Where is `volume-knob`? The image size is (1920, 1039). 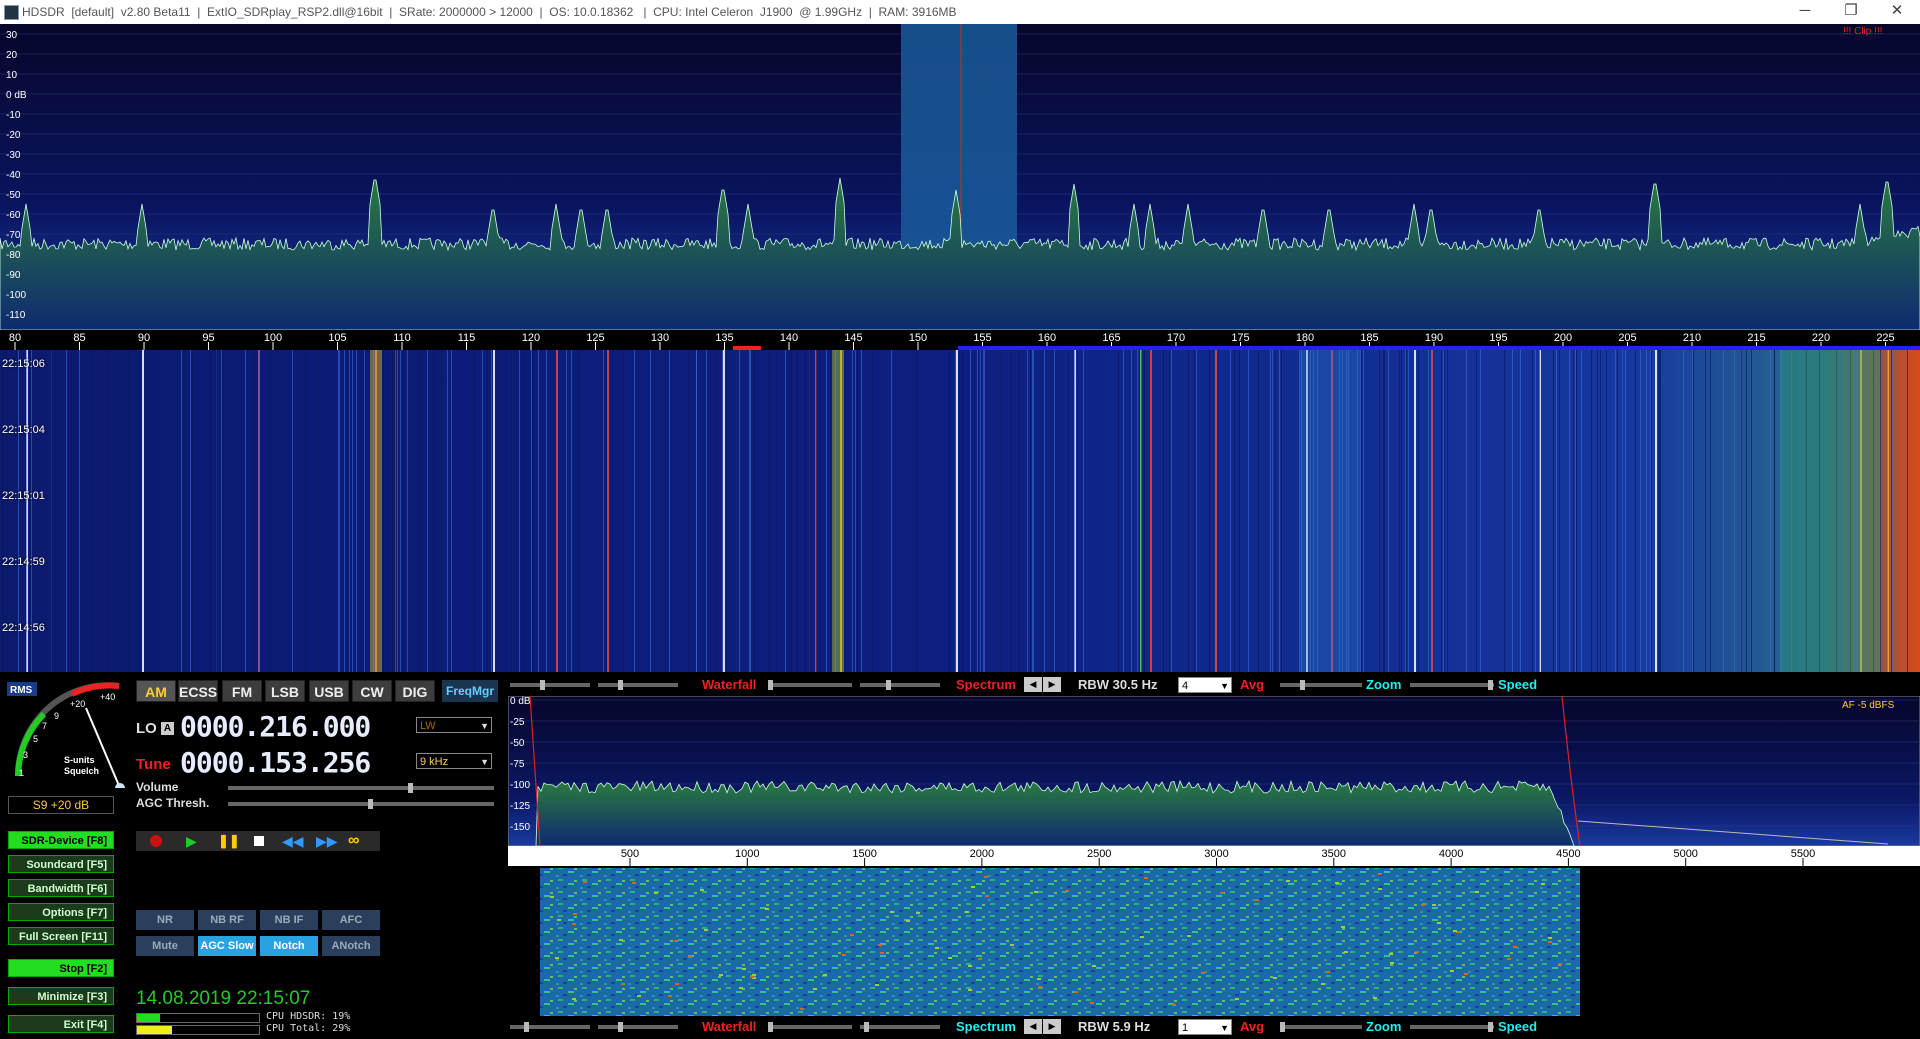
volume-knob is located at coordinates (410, 788).